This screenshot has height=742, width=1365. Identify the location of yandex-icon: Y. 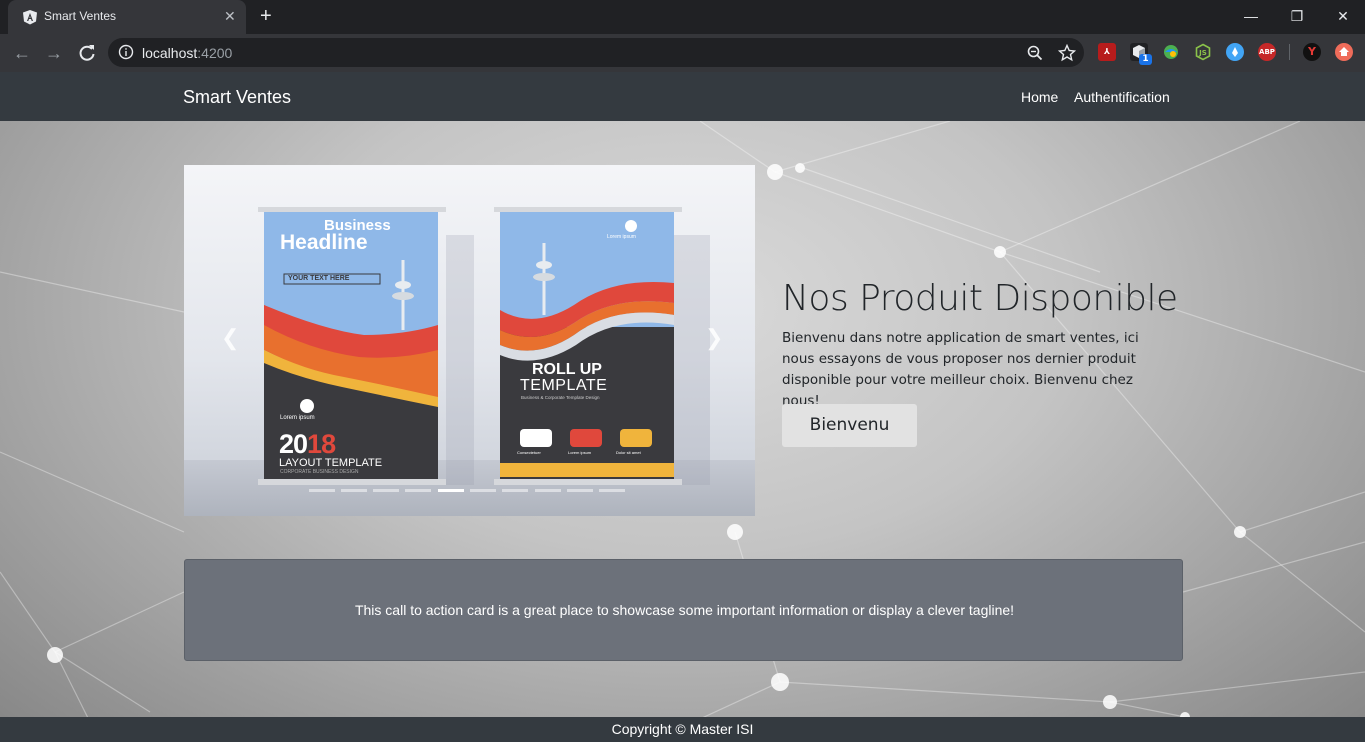
(1312, 52).